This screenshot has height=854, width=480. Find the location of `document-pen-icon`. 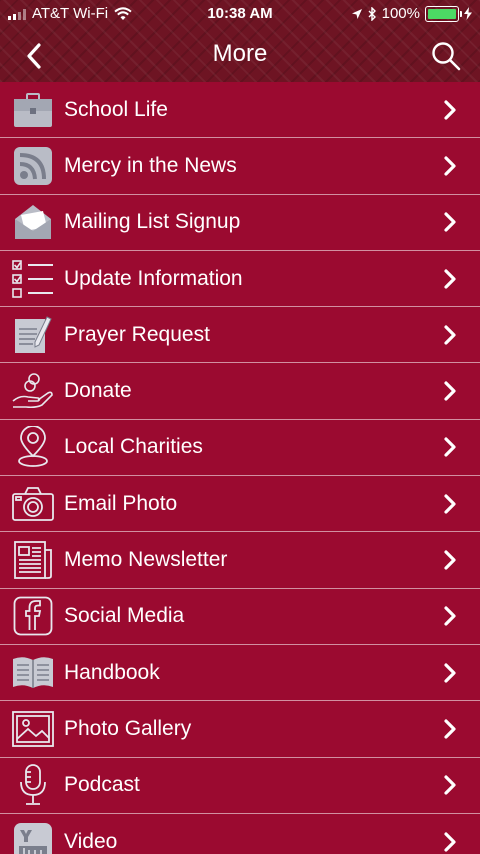

document-pen-icon is located at coordinates (33, 335).